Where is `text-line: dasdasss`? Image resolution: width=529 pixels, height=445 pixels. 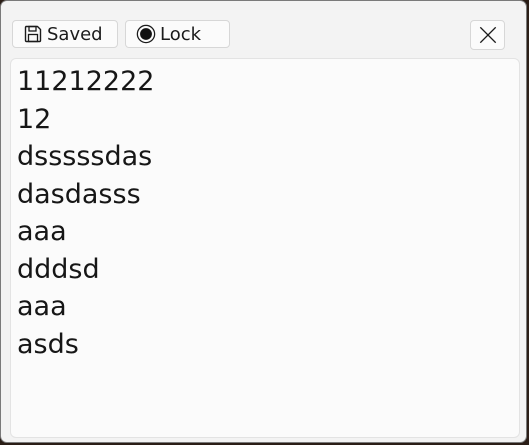
text-line: dasdasss is located at coordinates (79, 194).